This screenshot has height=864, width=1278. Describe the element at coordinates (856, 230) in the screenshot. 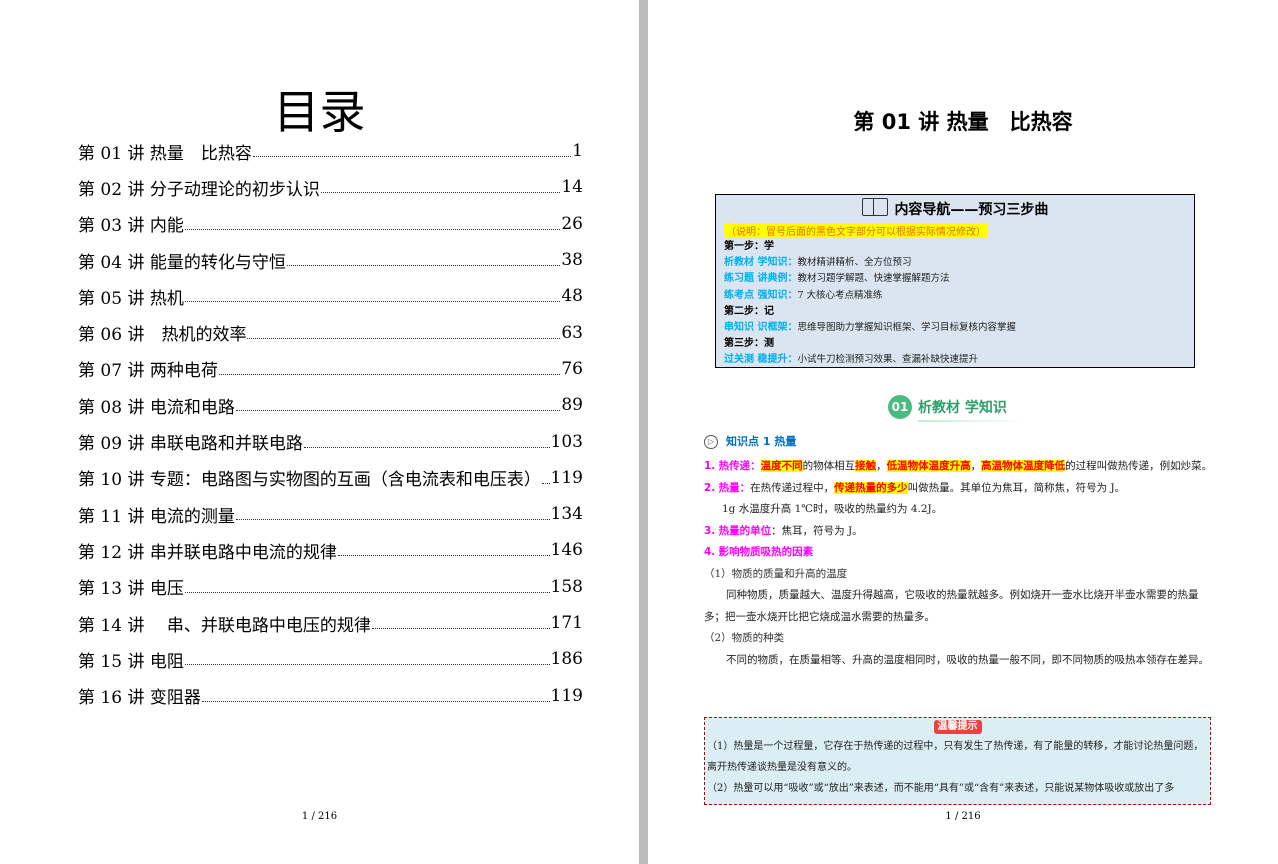

I see `nav-note: （说明：冒号后面的黑色文字部分可以根据实际情况修改）` at that location.